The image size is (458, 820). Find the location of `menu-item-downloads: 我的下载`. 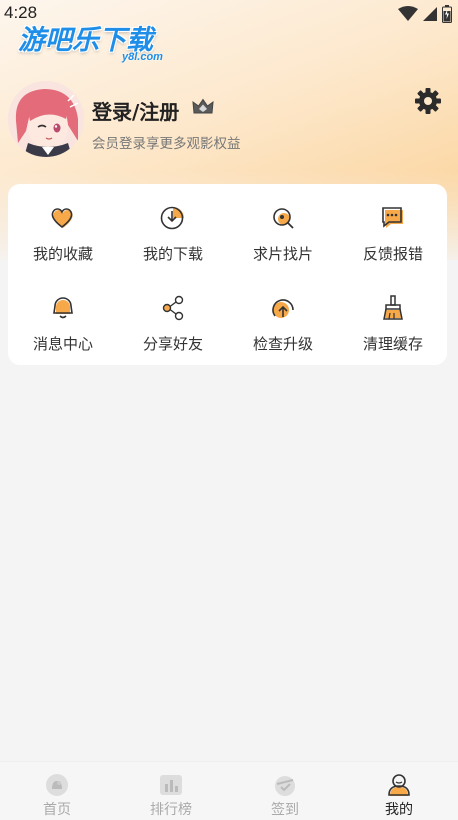

menu-item-downloads: 我的下载 is located at coordinates (173, 239).